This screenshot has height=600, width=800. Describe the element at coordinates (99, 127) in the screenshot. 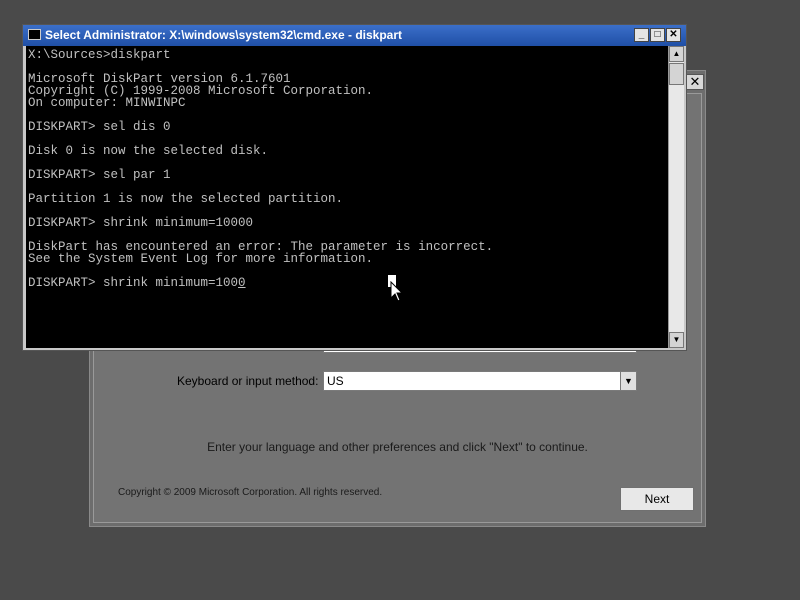

I see `console-line: DISKPART> sel dis 0` at that location.